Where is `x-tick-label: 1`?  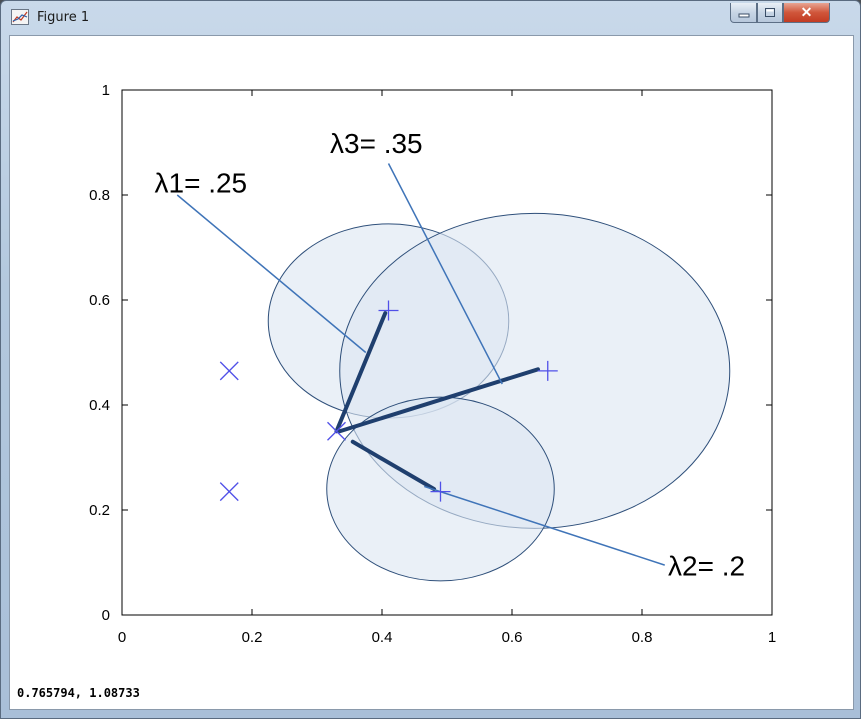 x-tick-label: 1 is located at coordinates (772, 637).